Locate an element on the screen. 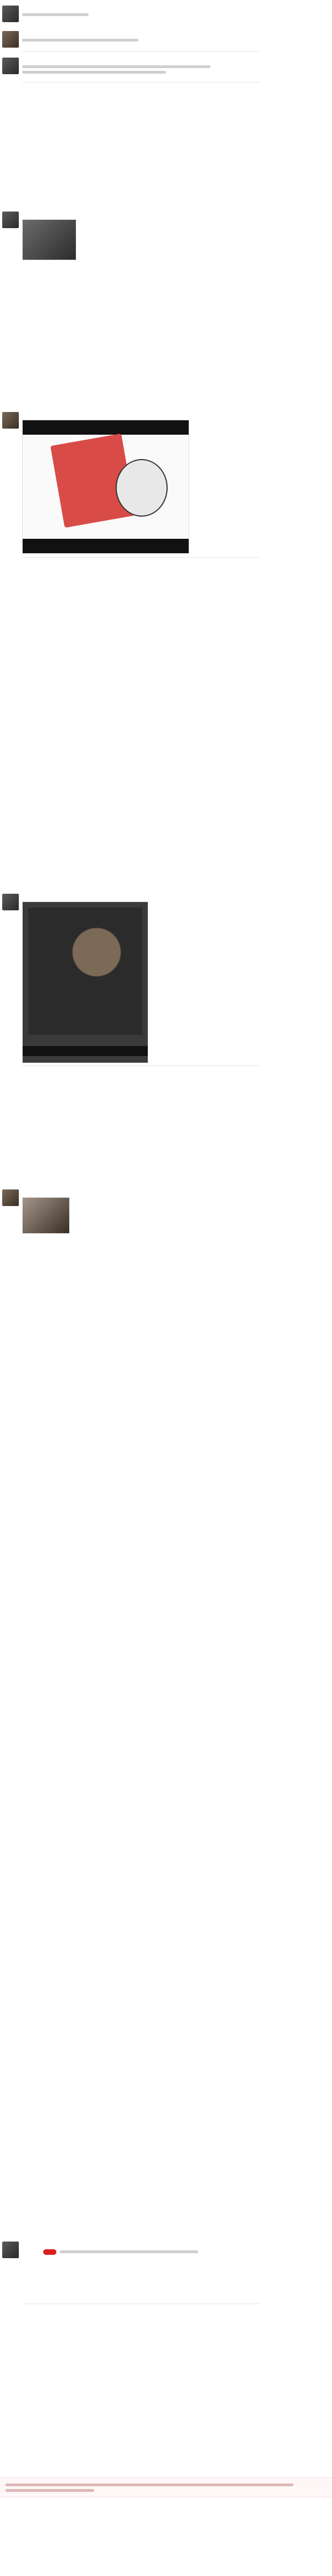  face-shape is located at coordinates (142, 488).